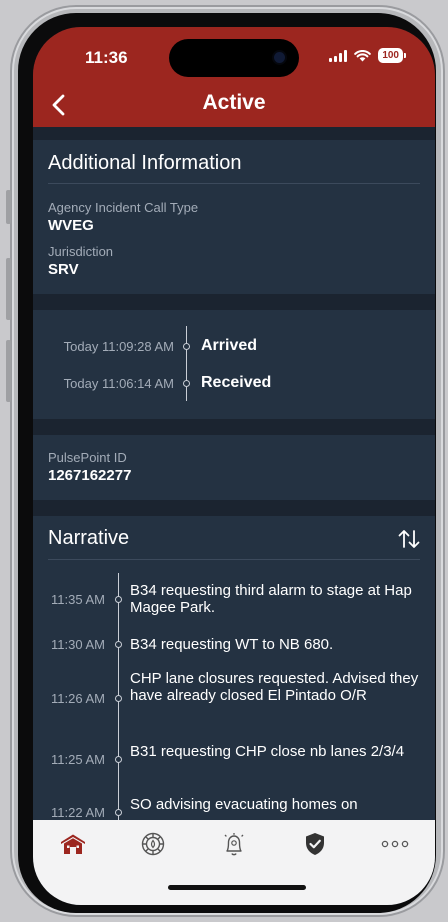 The height and width of the screenshot is (922, 448). Describe the element at coordinates (78, 644) in the screenshot. I see `narrative-time: 11:30 AM` at that location.